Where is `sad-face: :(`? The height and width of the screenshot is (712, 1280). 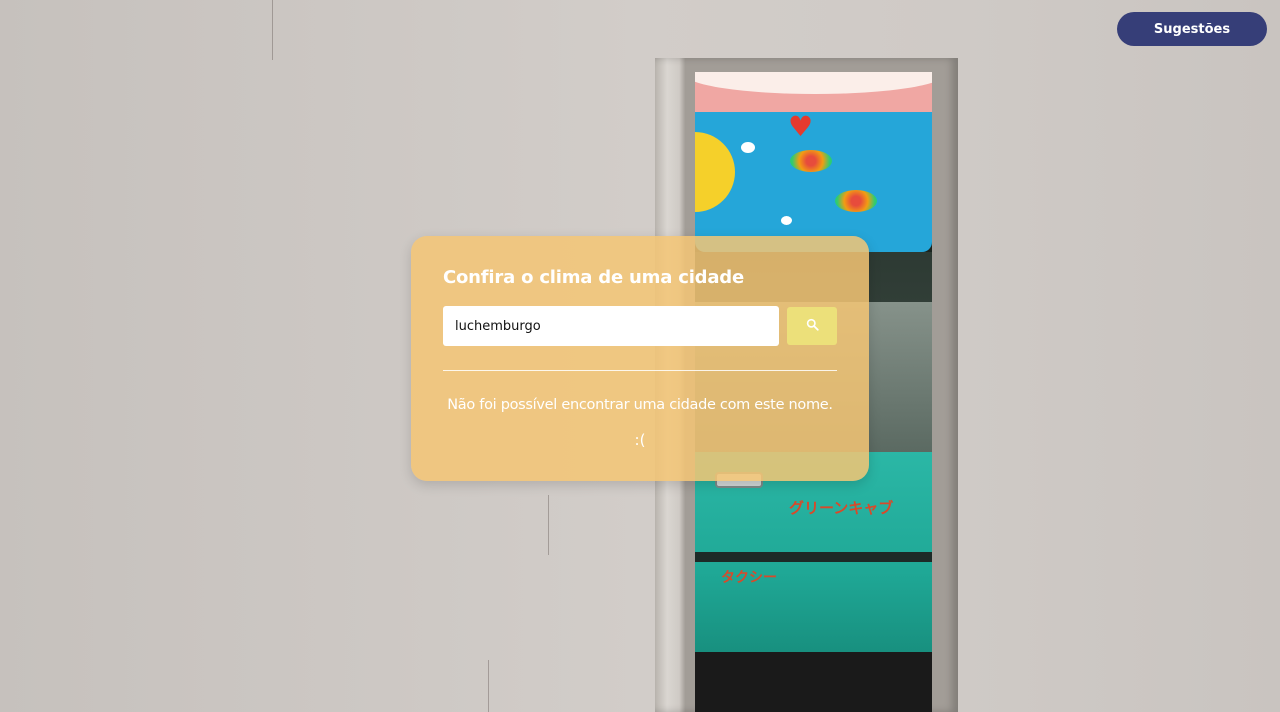
sad-face: :( is located at coordinates (640, 440).